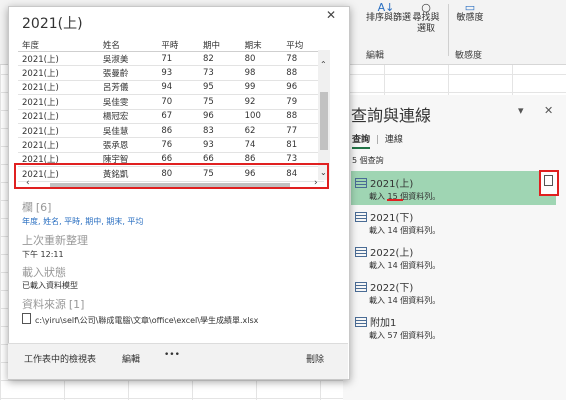  What do you see at coordinates (76, 304) in the screenshot?
I see `source-count: [1]` at bounding box center [76, 304].